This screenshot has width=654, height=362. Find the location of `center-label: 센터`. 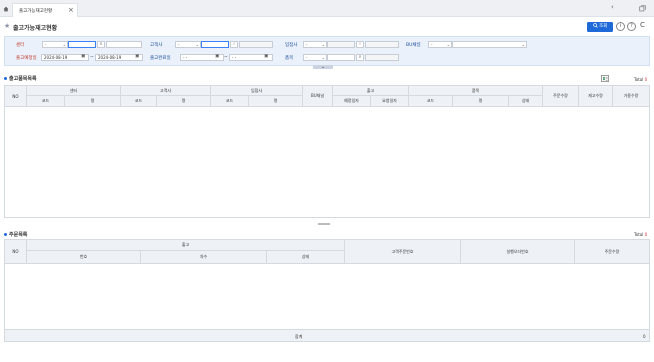

center-label: 센터 is located at coordinates (20, 45).